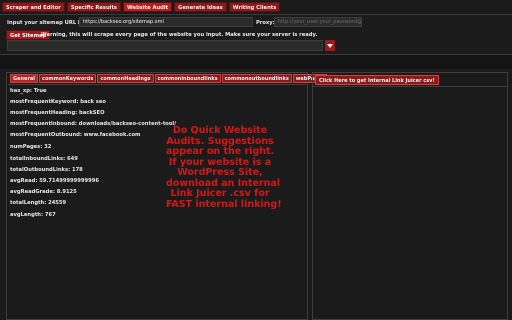 The width and height of the screenshot is (512, 320). Describe the element at coordinates (24, 78) in the screenshot. I see `audit-tab-general: General` at that location.